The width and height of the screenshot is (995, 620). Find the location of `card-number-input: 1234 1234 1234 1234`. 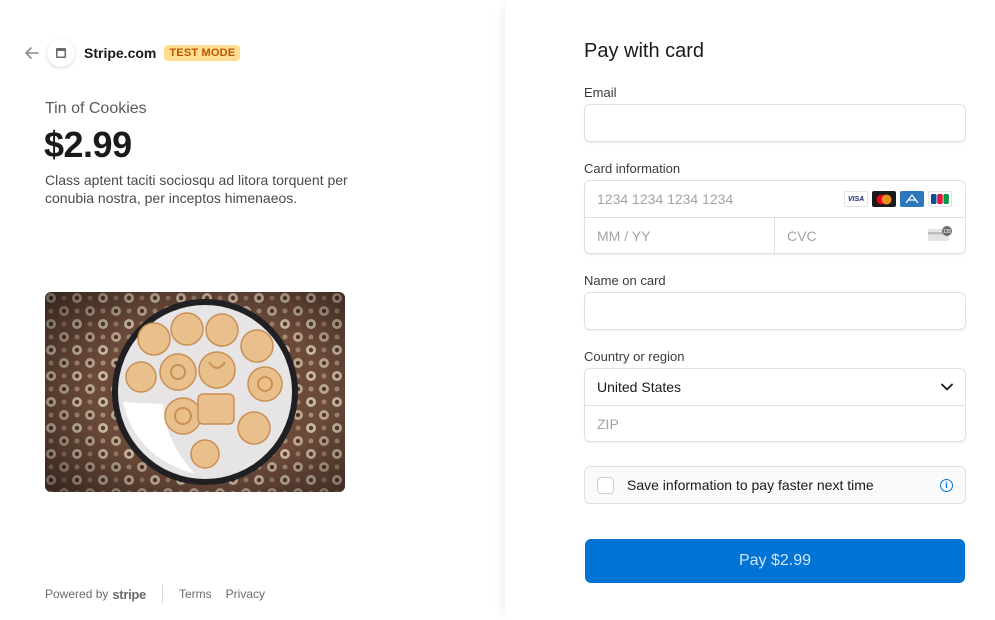

card-number-input: 1234 1234 1234 1234 is located at coordinates (665, 199).